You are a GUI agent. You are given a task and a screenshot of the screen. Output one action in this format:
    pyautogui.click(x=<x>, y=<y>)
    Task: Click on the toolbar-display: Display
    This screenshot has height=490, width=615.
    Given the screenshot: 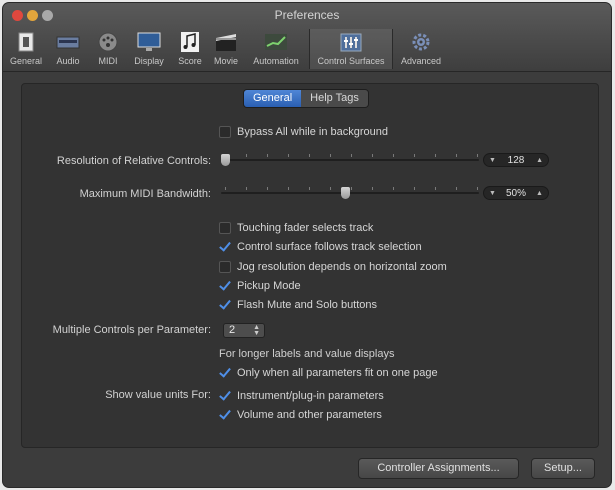 What is the action you would take?
    pyautogui.click(x=149, y=49)
    